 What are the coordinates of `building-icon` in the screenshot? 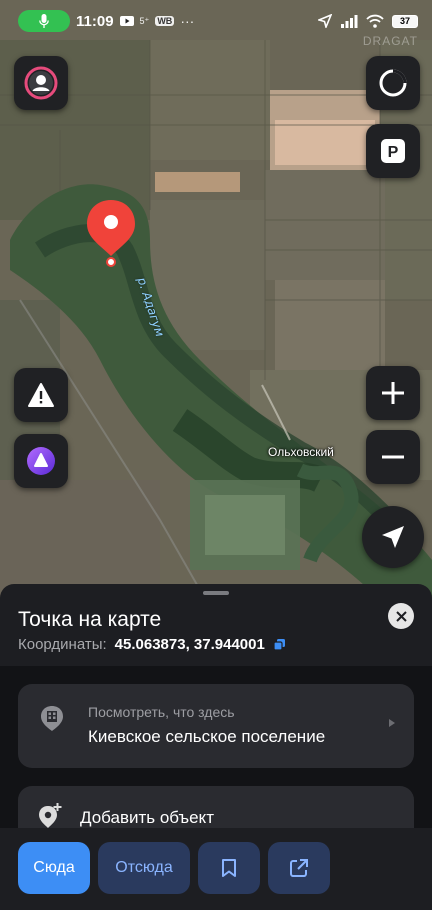 It's located at (52, 718).